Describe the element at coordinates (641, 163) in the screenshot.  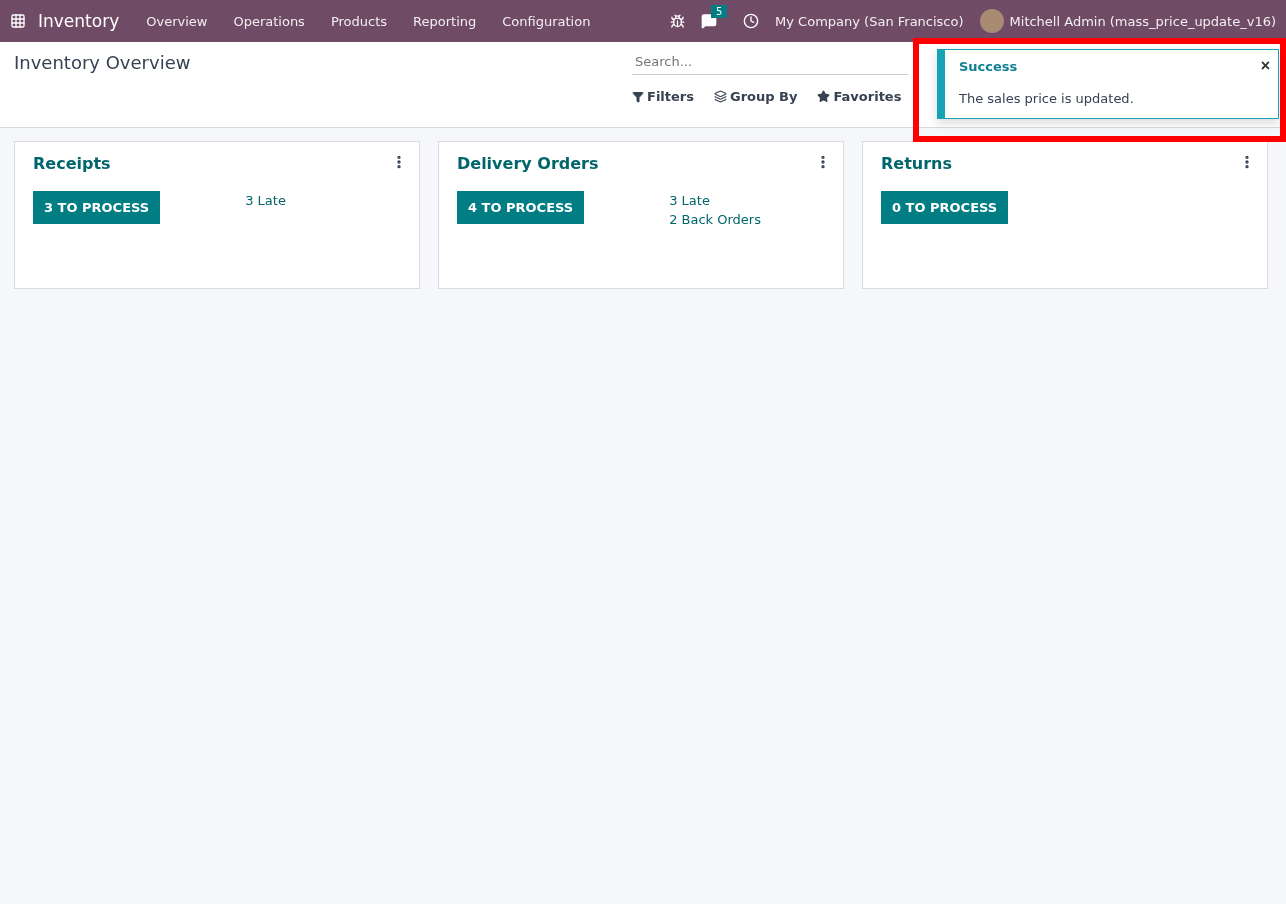
I see `card-title: Delivery Orders` at that location.